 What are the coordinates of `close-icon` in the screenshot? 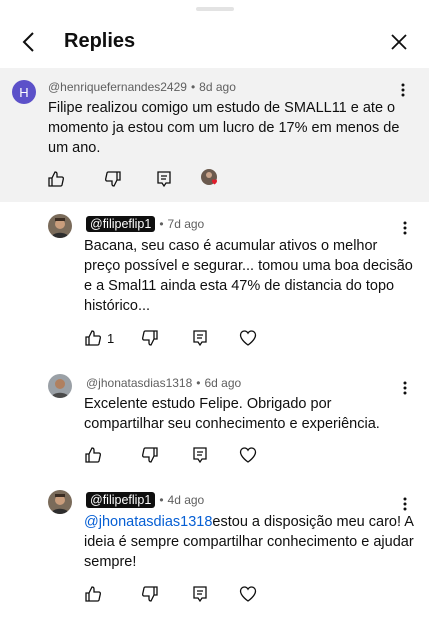 It's located at (399, 42).